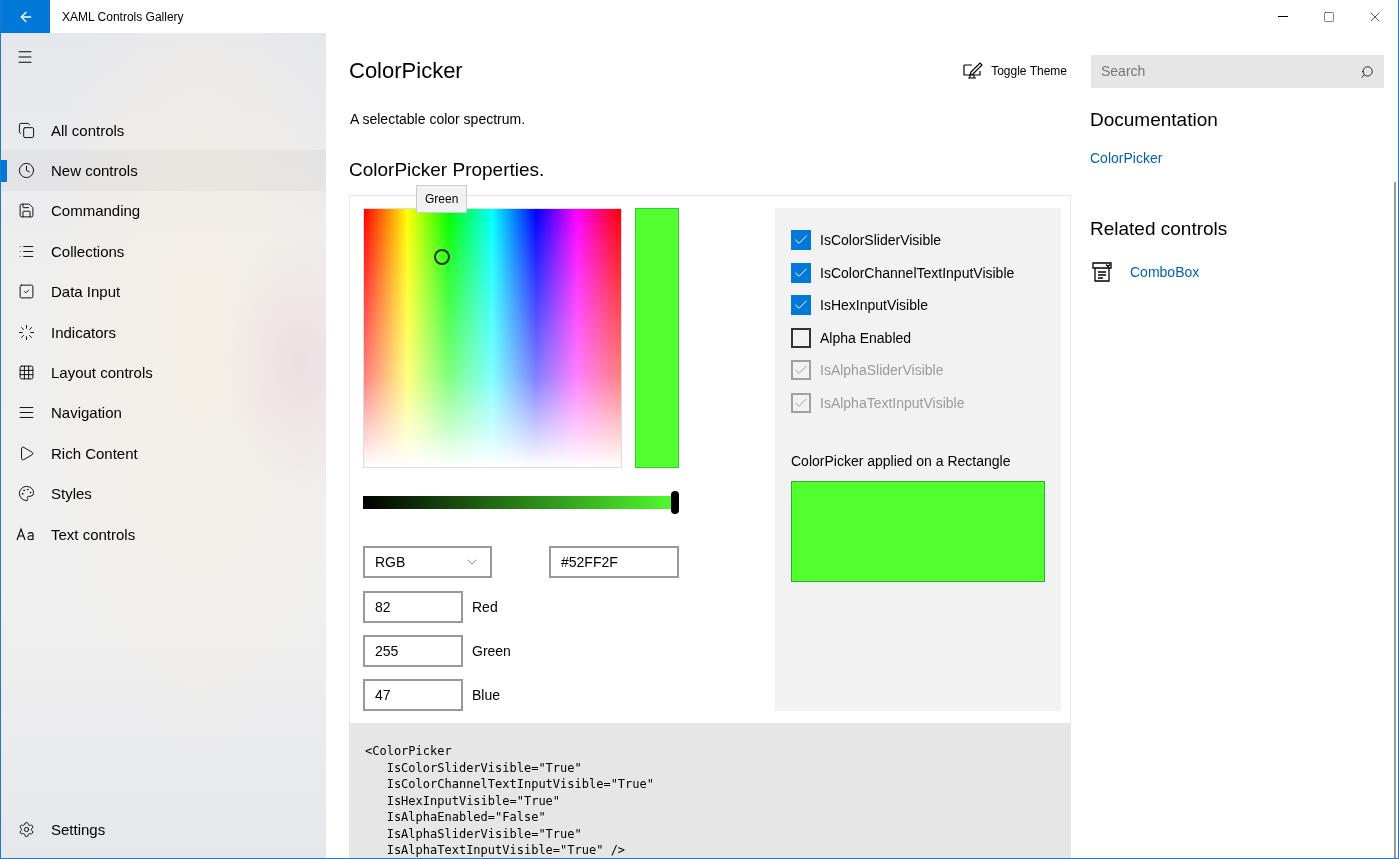  I want to click on channel-input: 82, so click(413, 607).